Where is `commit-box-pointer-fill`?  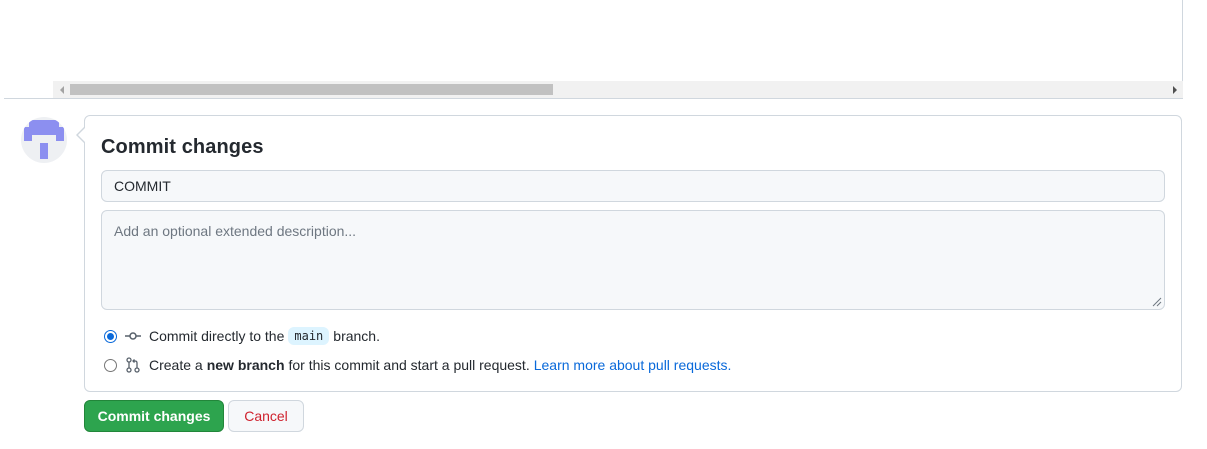 commit-box-pointer-fill is located at coordinates (81, 135).